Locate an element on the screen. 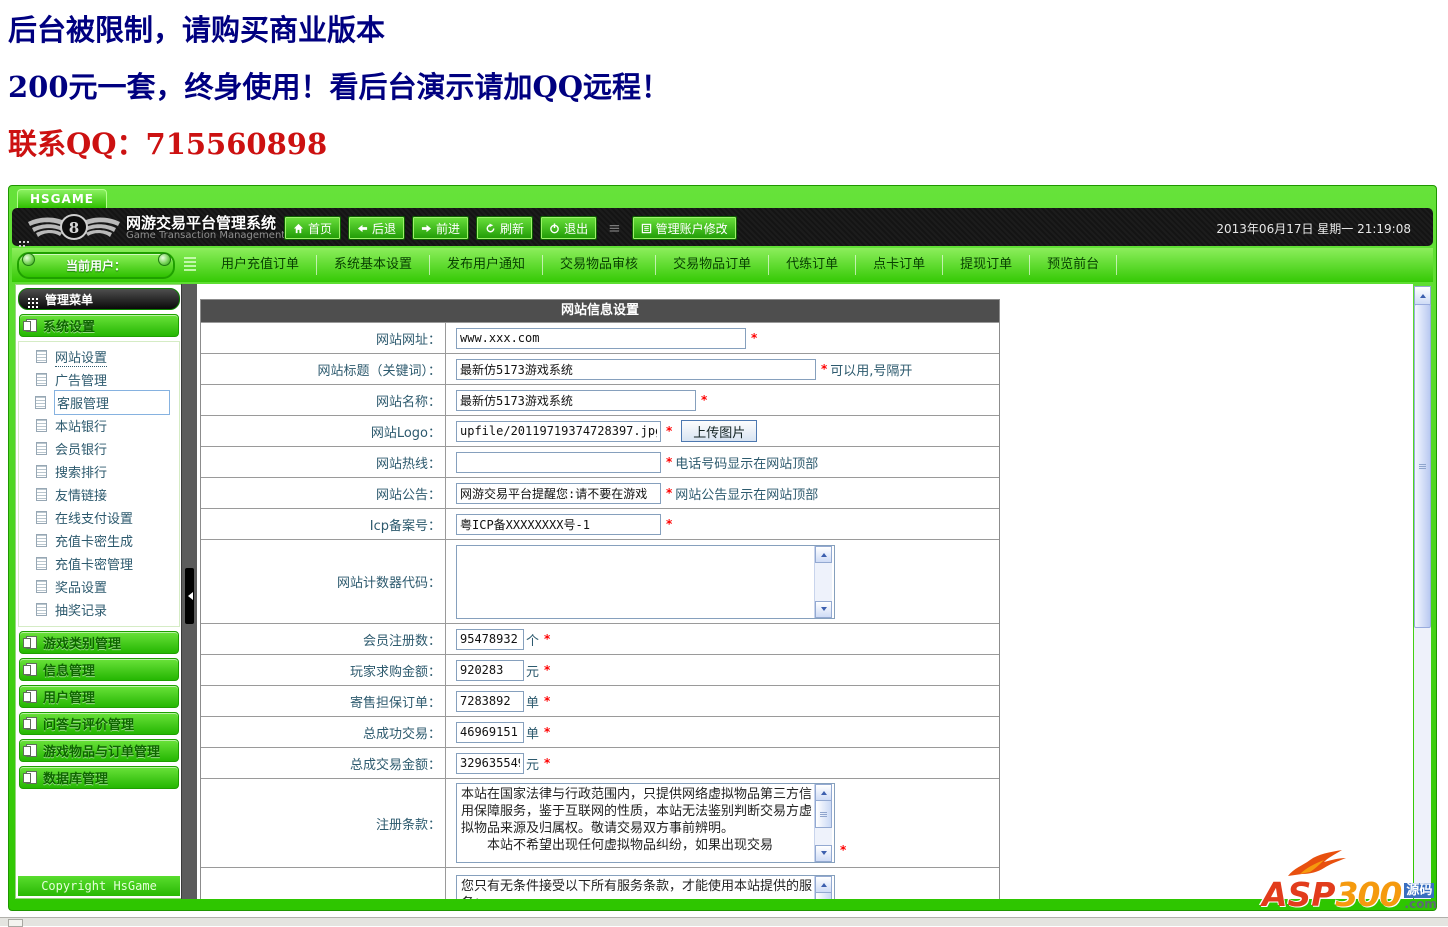 This screenshot has height=927, width=1448. collapse-arrow-icon is located at coordinates (188, 596).